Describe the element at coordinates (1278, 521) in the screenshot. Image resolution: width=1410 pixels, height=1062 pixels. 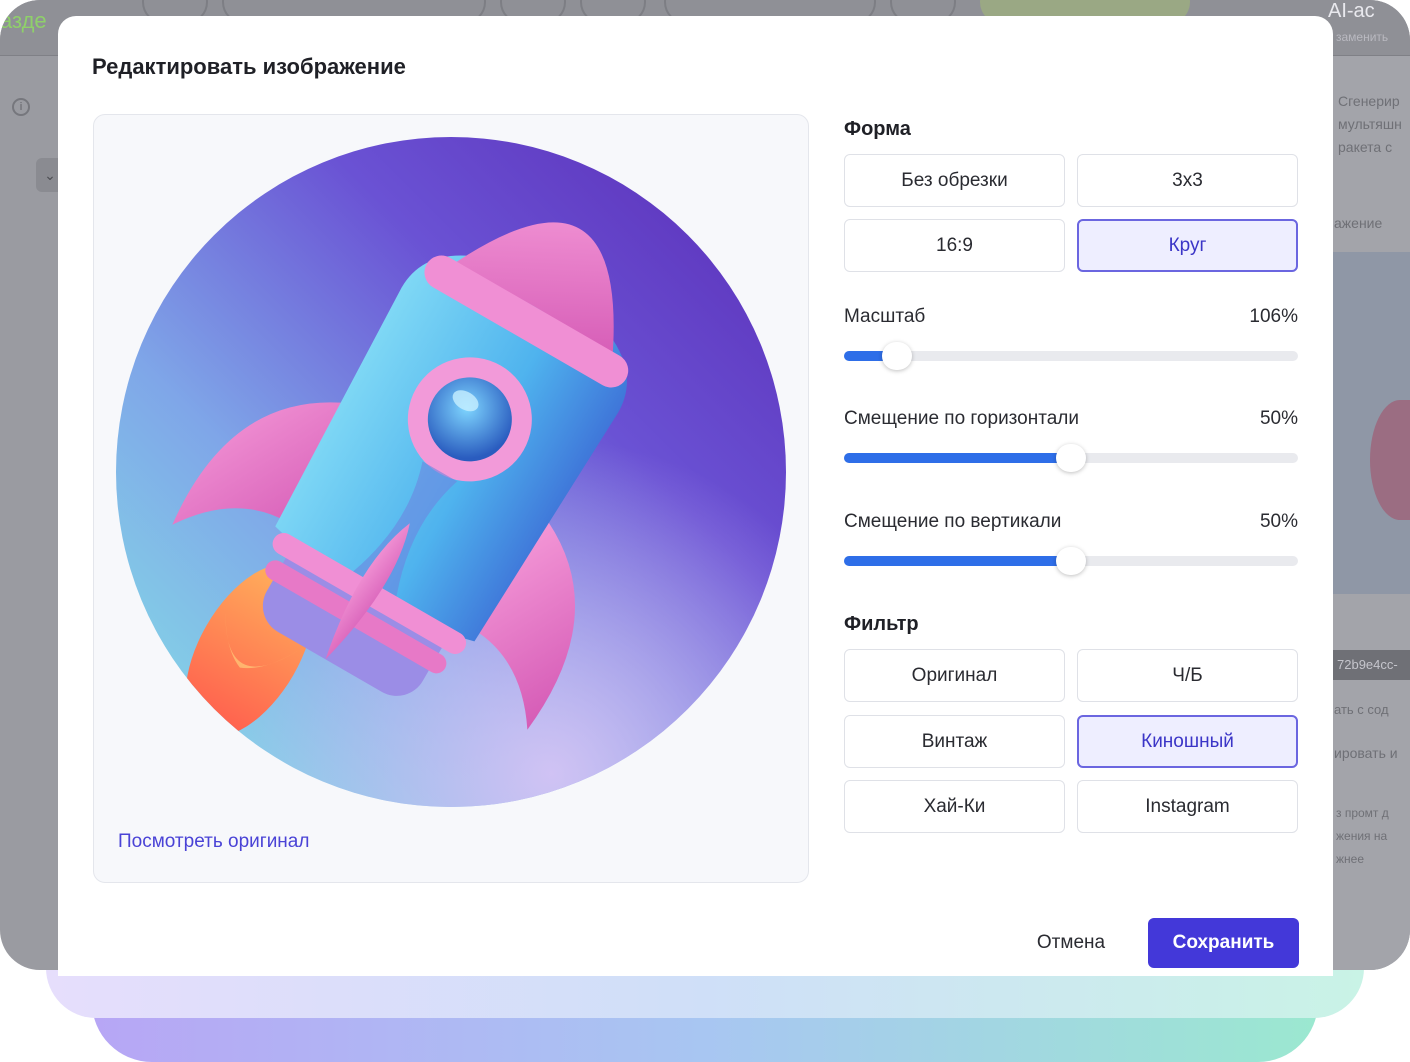
I see `offset-y-value: 50%` at that location.